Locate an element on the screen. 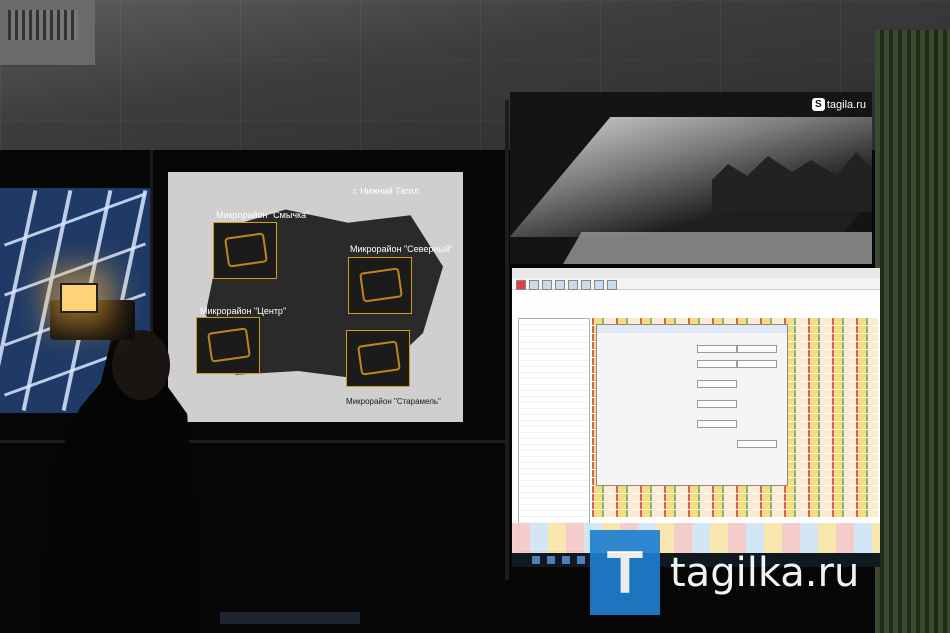  inset-staramel is located at coordinates (378, 358).